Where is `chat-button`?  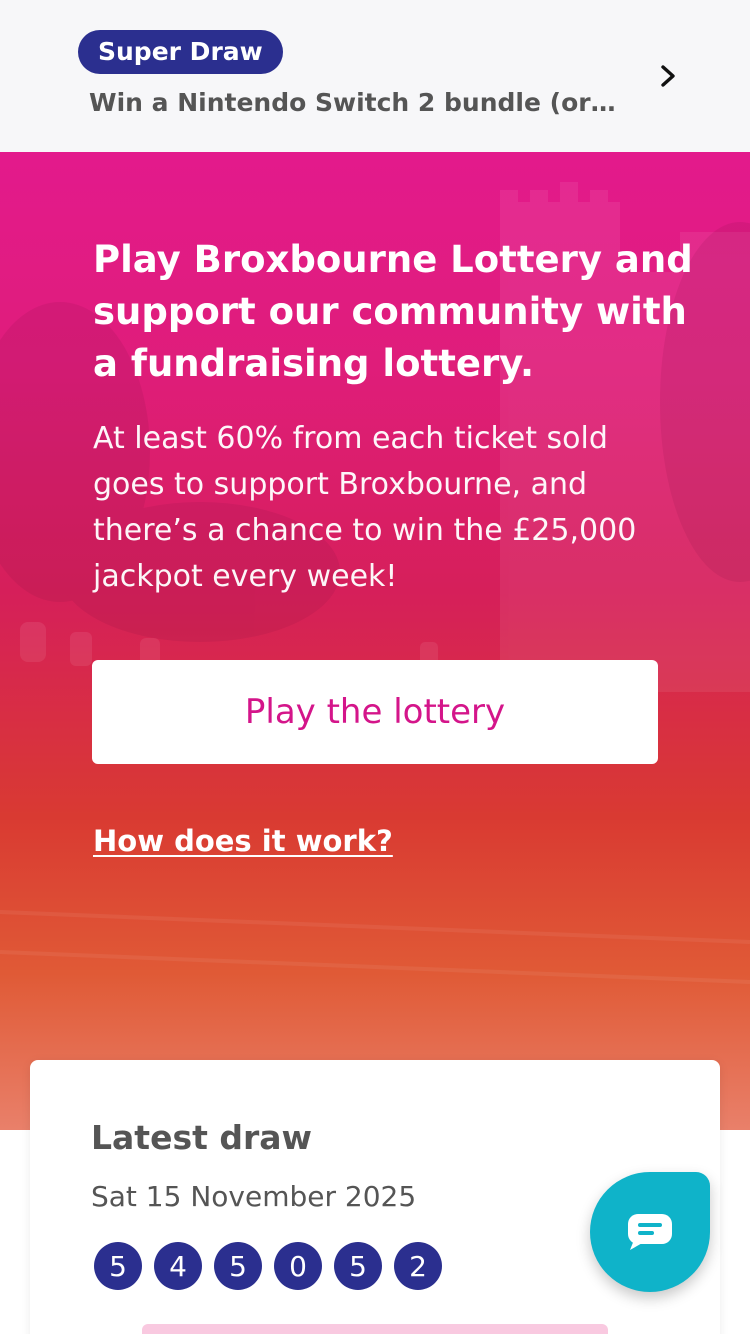
chat-button is located at coordinates (650, 1232).